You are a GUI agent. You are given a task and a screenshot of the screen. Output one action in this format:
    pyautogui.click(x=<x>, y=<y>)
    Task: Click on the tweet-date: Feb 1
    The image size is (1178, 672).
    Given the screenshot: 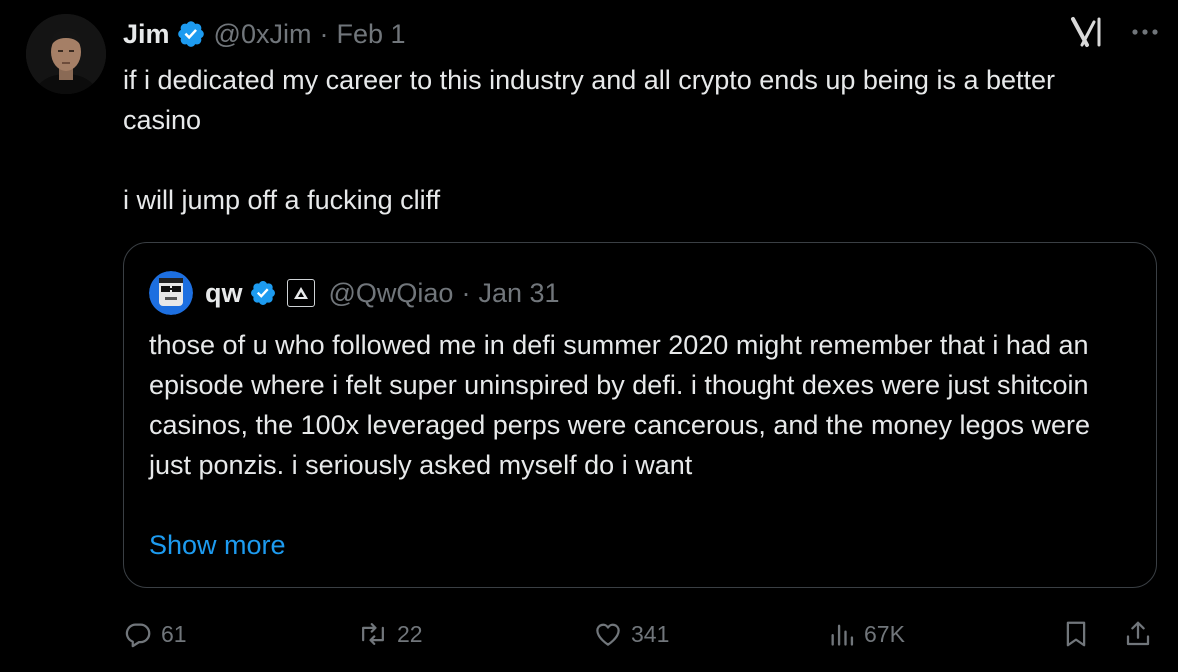 What is the action you would take?
    pyautogui.click(x=370, y=34)
    